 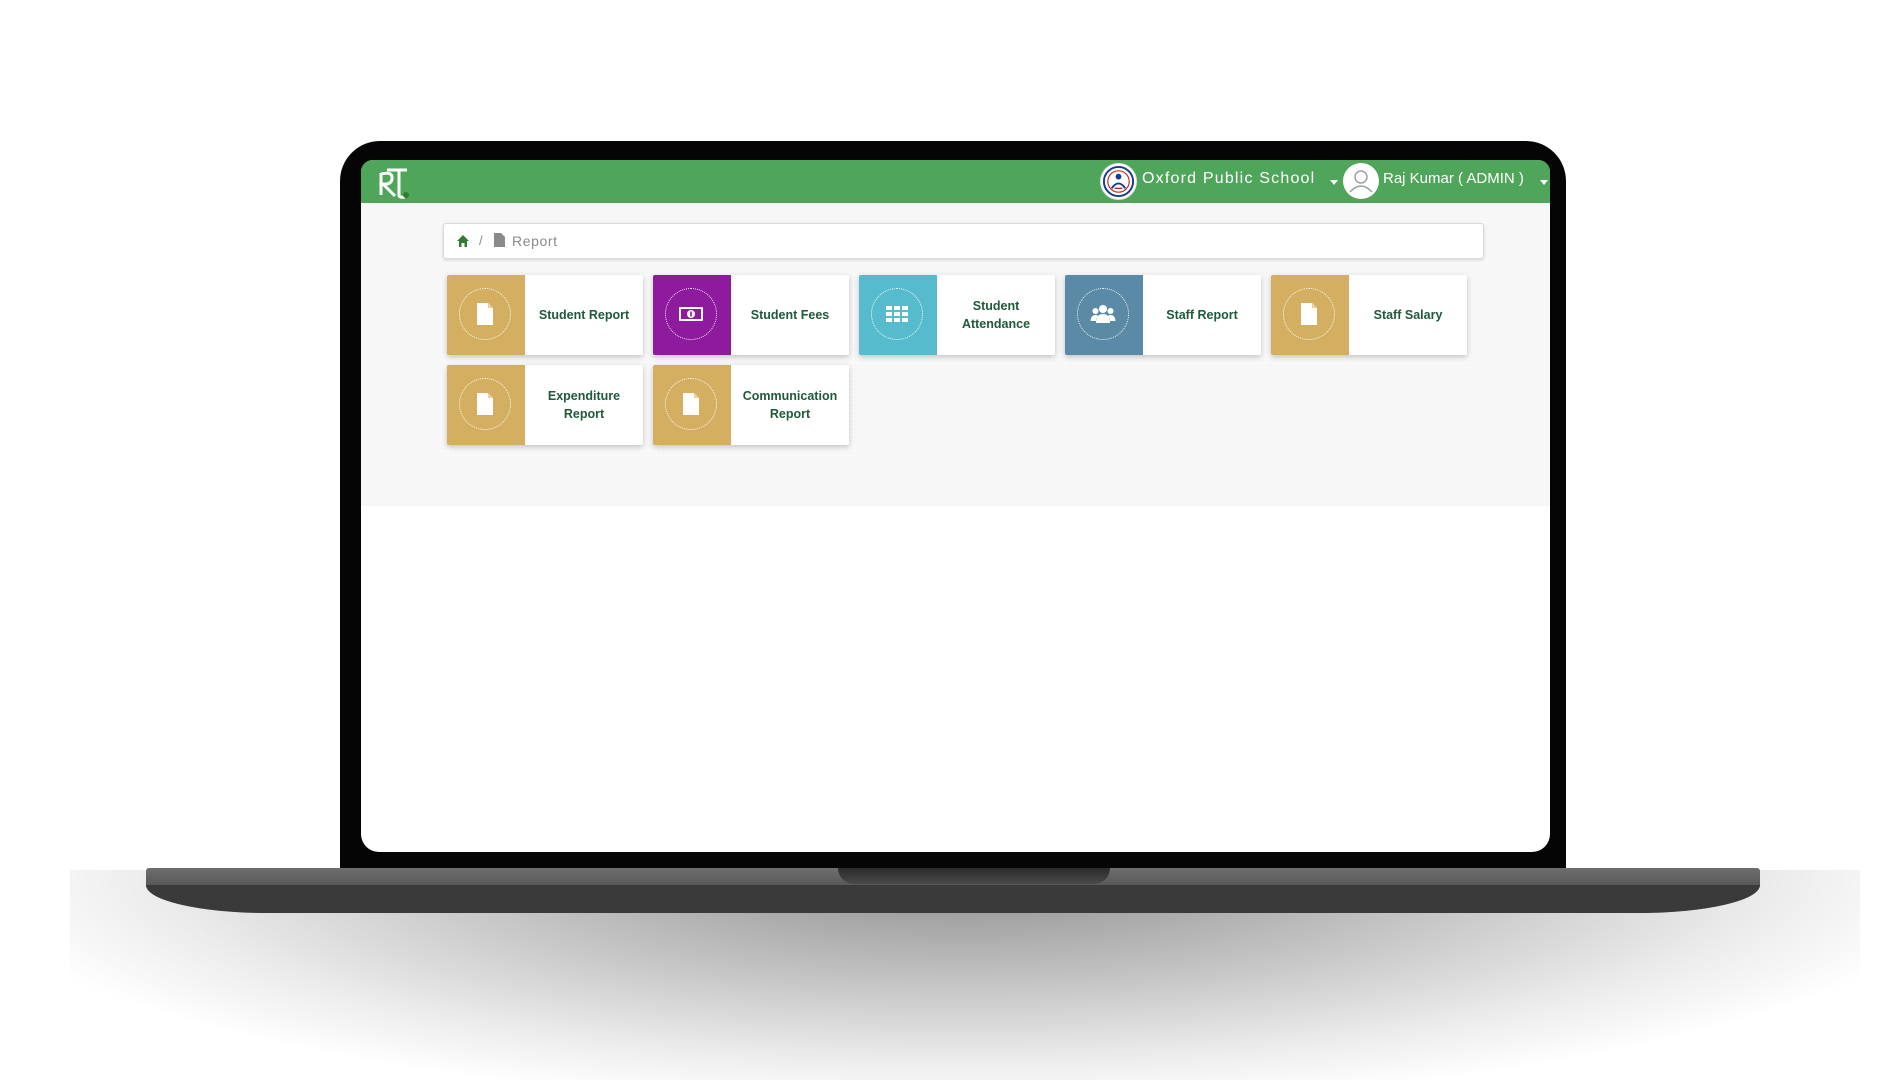 I want to click on avatar, so click(x=1361, y=181).